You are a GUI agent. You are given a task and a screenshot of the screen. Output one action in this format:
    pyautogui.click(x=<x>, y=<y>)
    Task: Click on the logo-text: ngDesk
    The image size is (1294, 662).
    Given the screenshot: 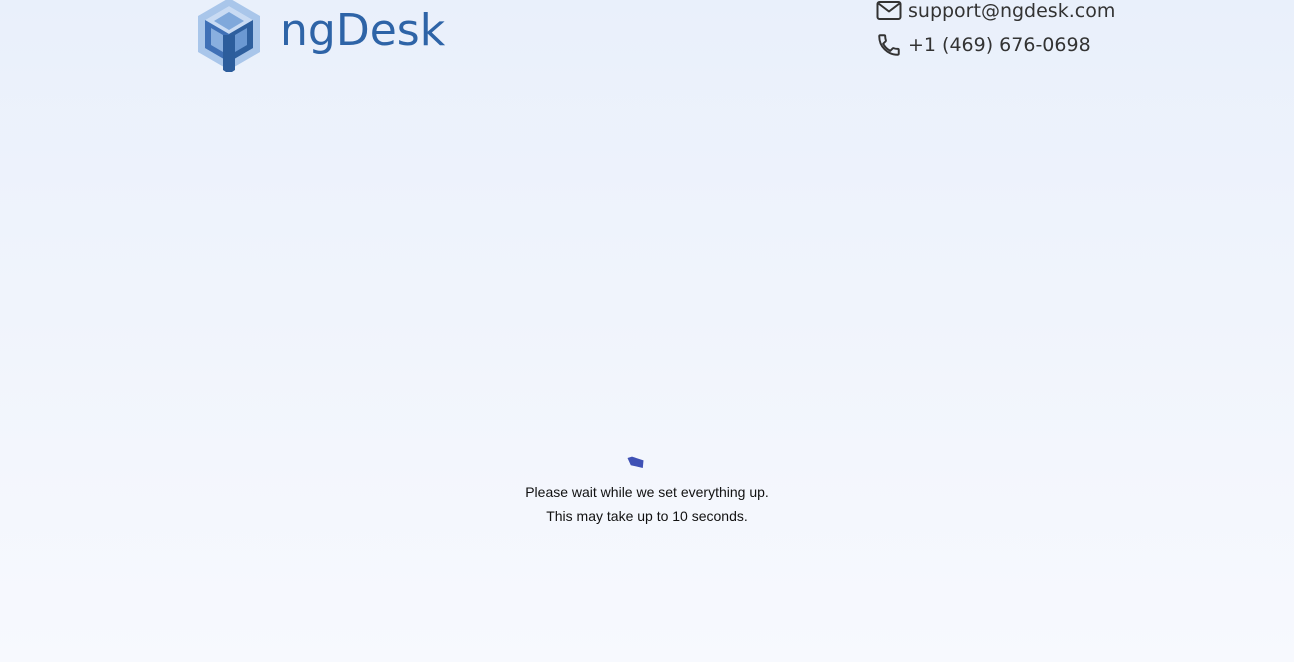 What is the action you would take?
    pyautogui.click(x=363, y=30)
    